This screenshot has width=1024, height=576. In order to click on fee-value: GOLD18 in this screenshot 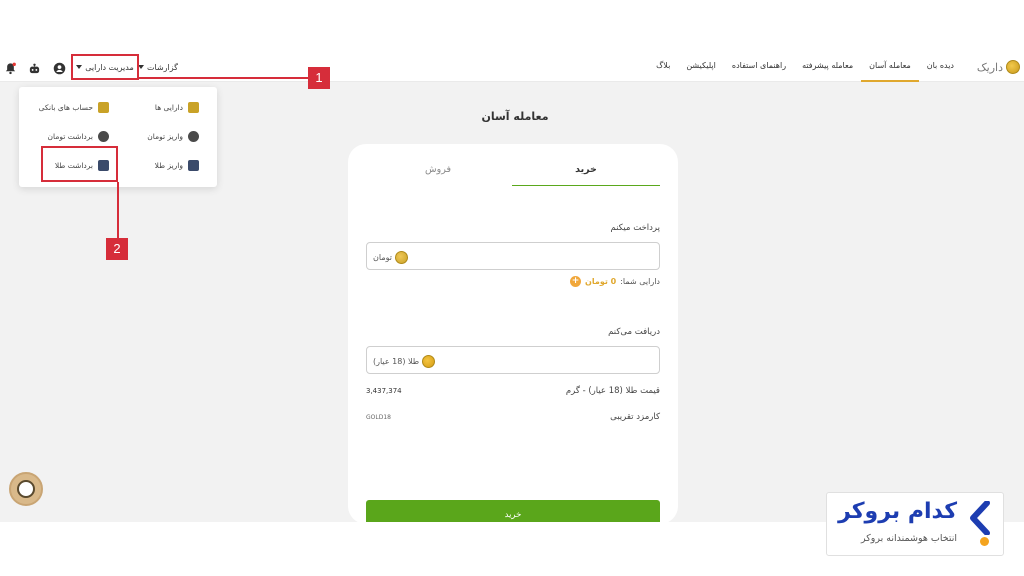, I will do `click(378, 417)`.